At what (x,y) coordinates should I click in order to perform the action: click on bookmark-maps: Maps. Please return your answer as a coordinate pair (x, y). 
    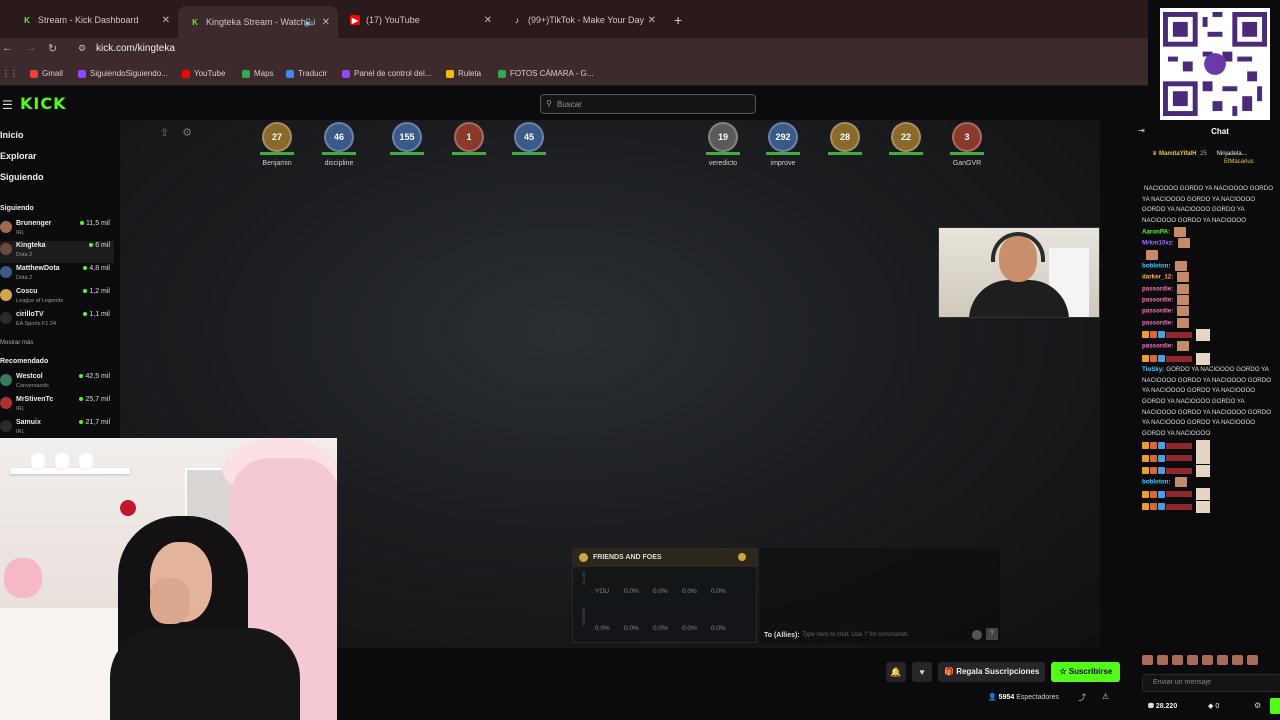
    Looking at the image, I should click on (258, 73).